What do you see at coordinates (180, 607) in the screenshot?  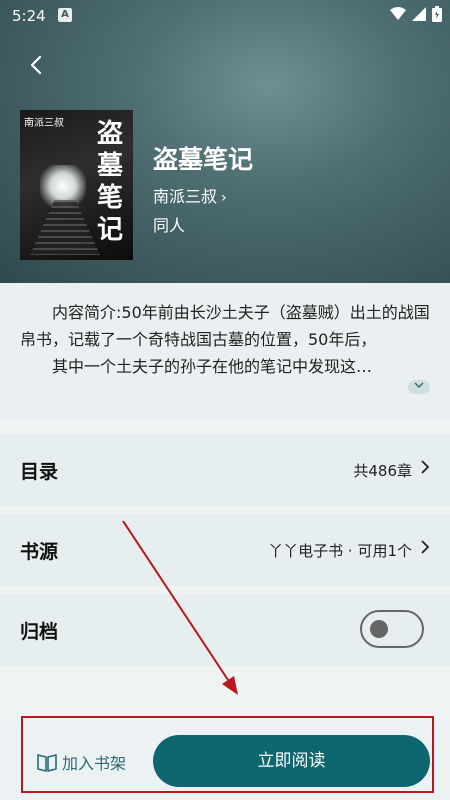 I see `annotation-arrow` at bounding box center [180, 607].